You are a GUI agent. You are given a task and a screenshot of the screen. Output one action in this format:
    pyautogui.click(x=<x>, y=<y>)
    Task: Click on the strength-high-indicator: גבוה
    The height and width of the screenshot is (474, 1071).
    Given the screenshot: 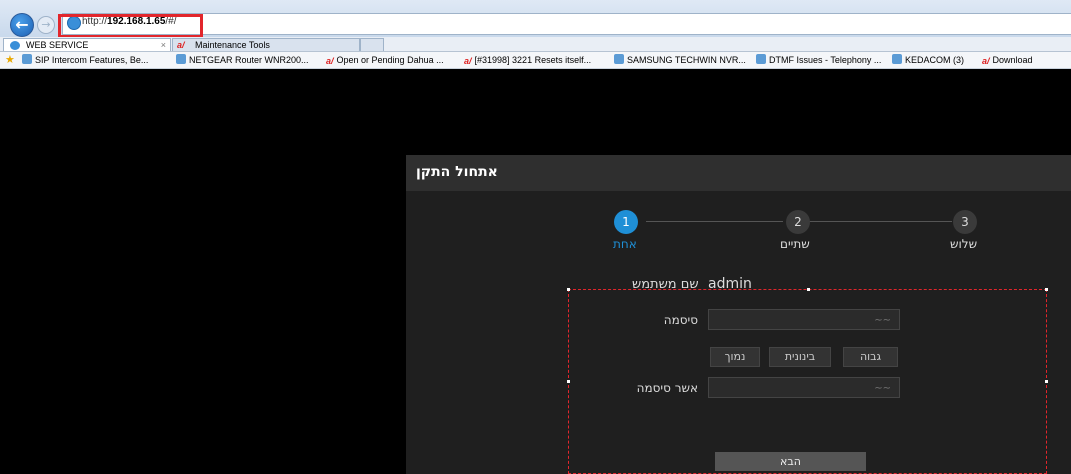 What is the action you would take?
    pyautogui.click(x=870, y=357)
    